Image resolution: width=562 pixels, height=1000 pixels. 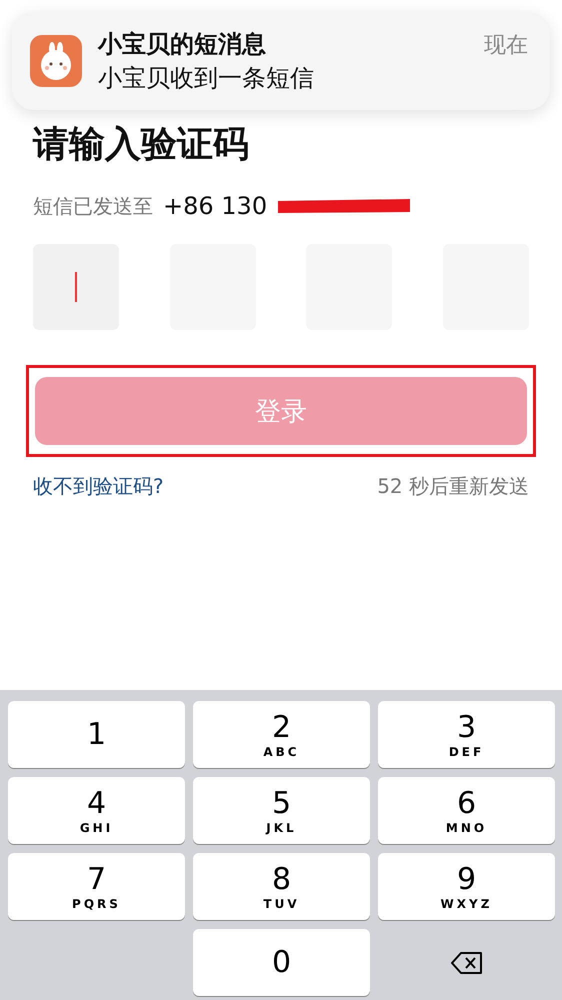 I want to click on notification-title: 小宝贝的短消息, so click(x=182, y=44).